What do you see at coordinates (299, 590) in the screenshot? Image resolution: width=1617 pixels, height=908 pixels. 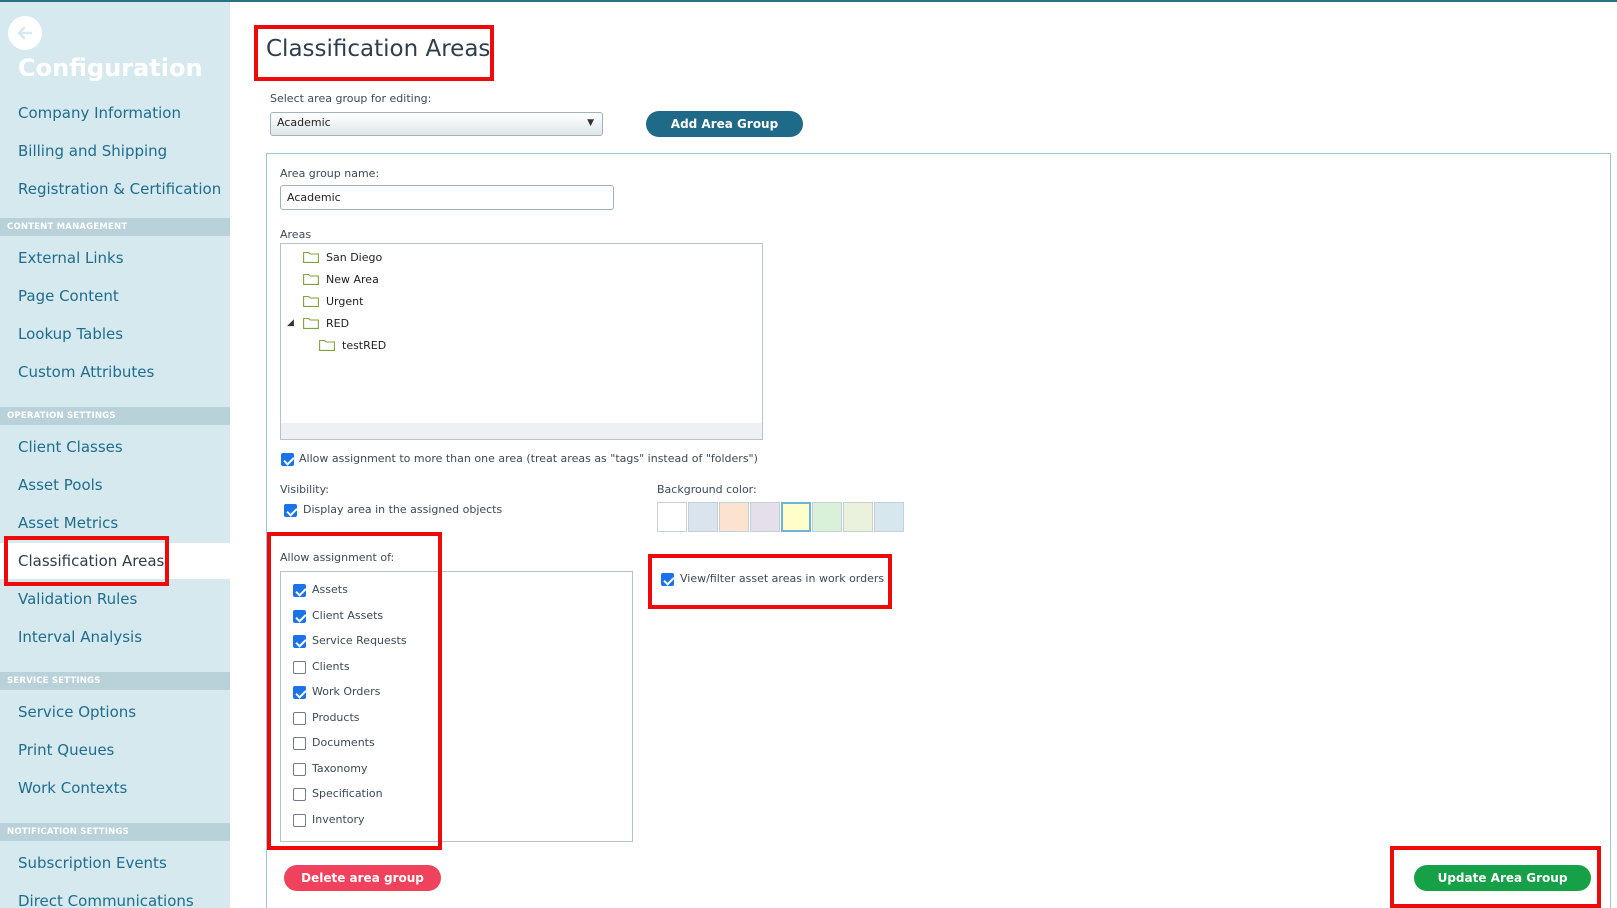 I see `assign-assets-checkbox` at bounding box center [299, 590].